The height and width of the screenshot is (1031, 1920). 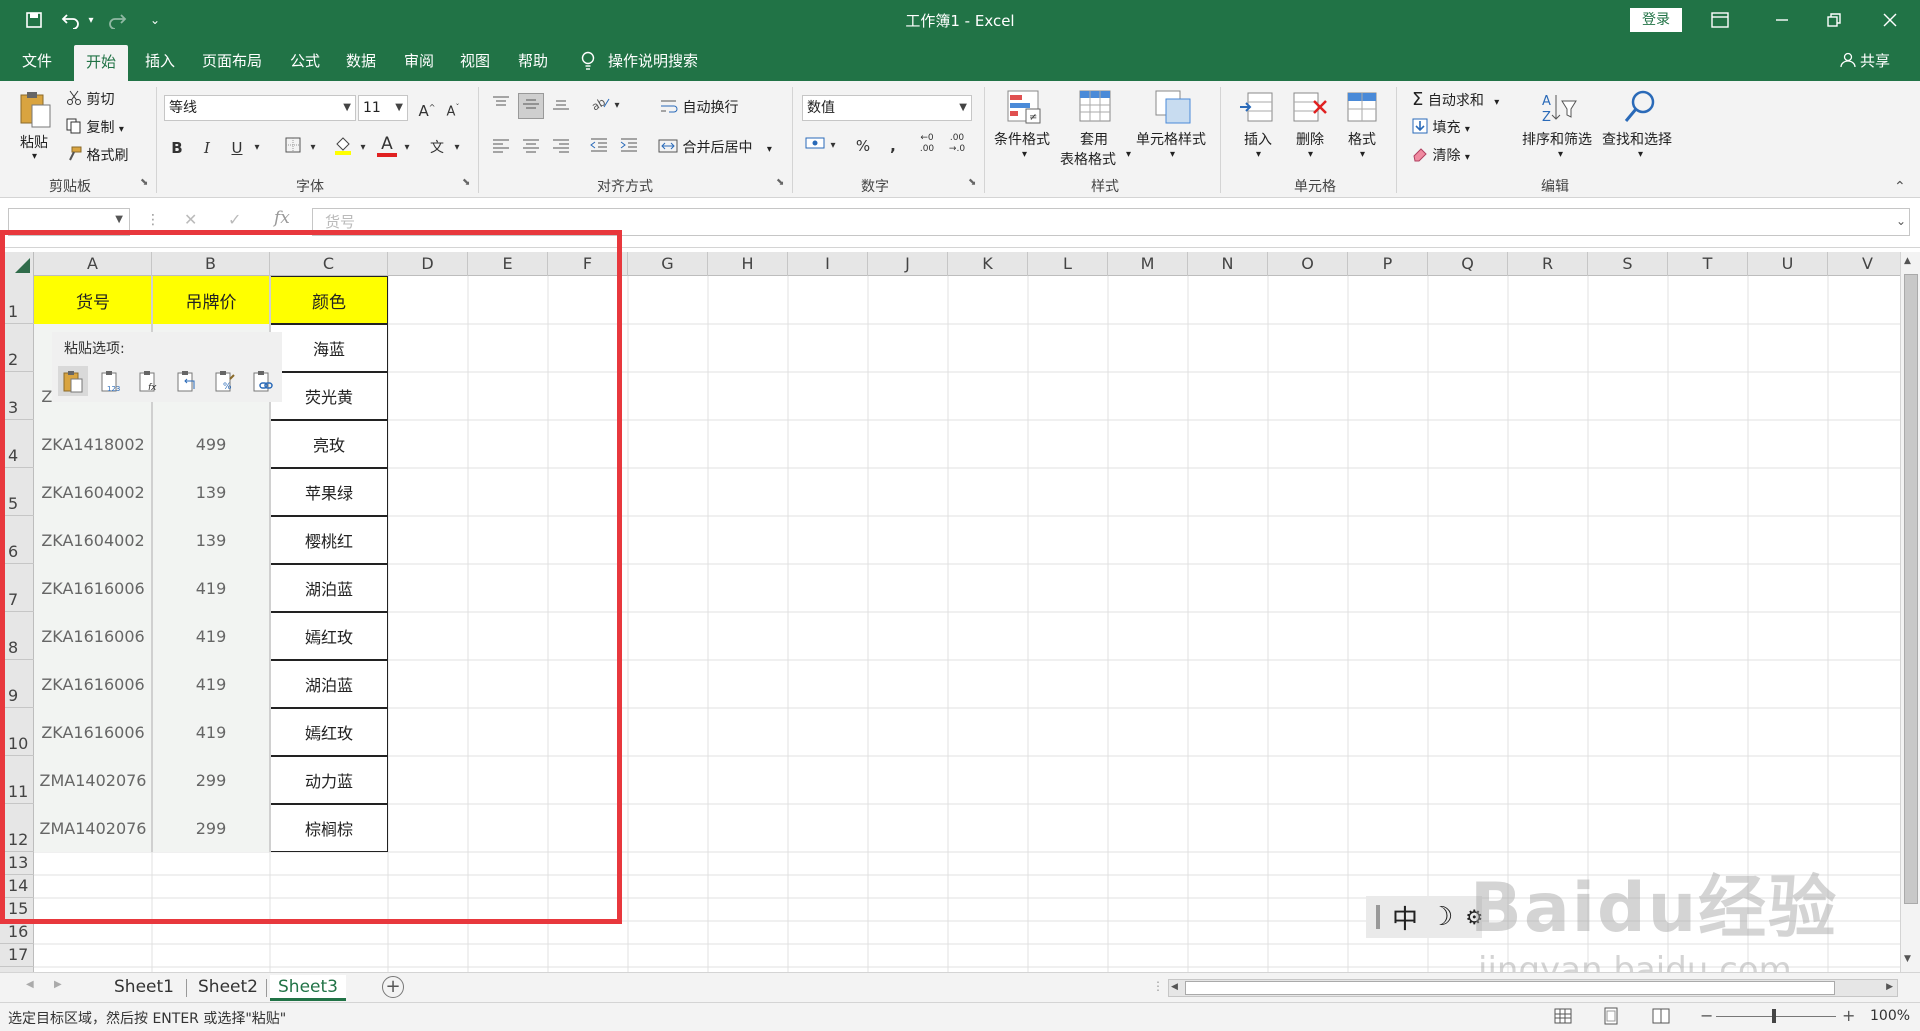 What do you see at coordinates (1890, 1016) in the screenshot?
I see `zoom-level: 100%` at bounding box center [1890, 1016].